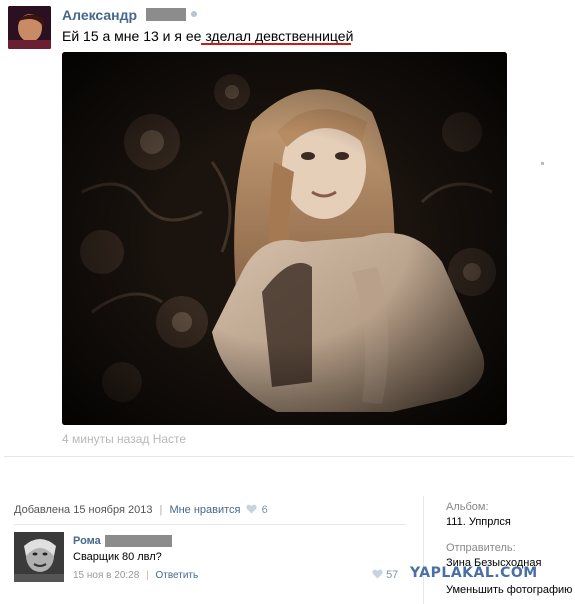 Image resolution: width=575 pixels, height=604 pixels. I want to click on photo-added-date: Добавлена 15 ноября 2013, so click(83, 510).